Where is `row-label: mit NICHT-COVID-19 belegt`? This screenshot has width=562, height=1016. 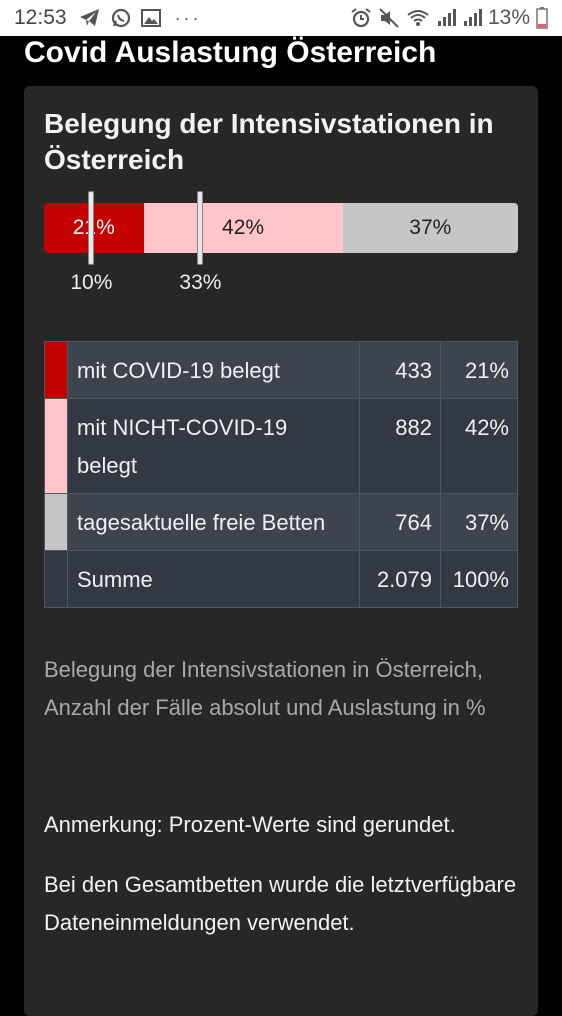 row-label: mit NICHT-COVID-19 belegt is located at coordinates (213, 446).